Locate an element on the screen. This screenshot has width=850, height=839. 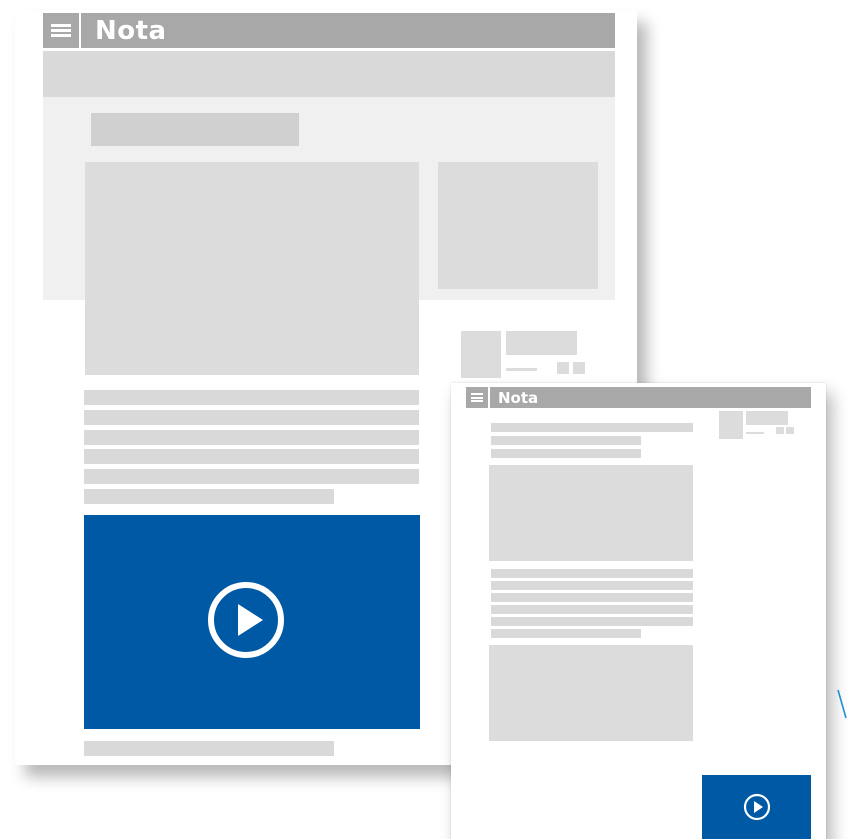
mobile-sidebar-title-placeholder is located at coordinates (767, 418).